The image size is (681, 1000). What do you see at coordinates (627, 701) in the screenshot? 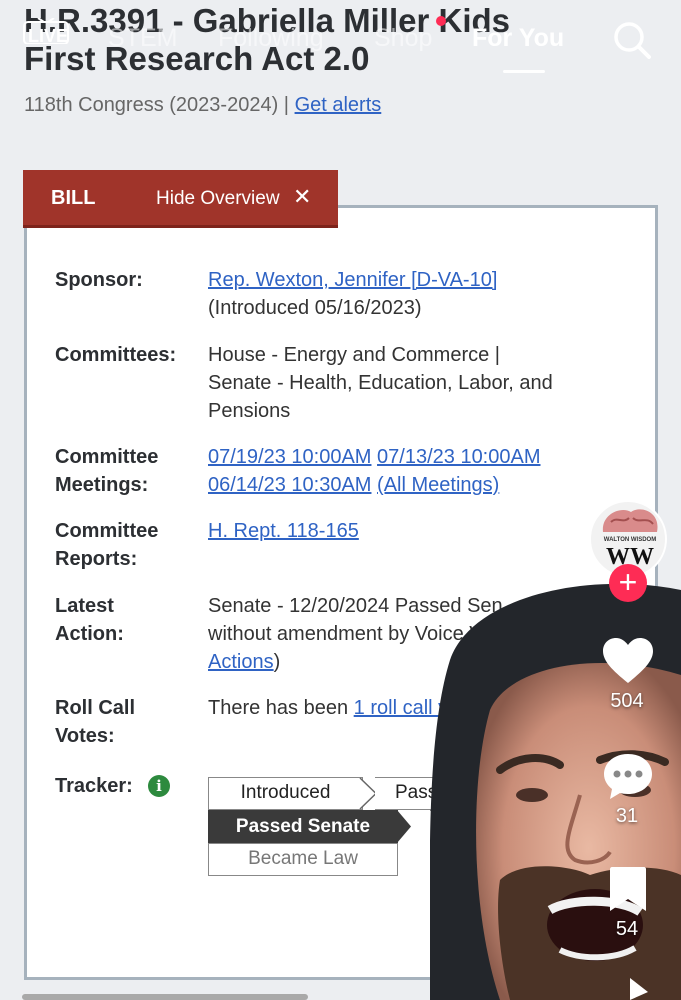
I see `like-count: 504` at bounding box center [627, 701].